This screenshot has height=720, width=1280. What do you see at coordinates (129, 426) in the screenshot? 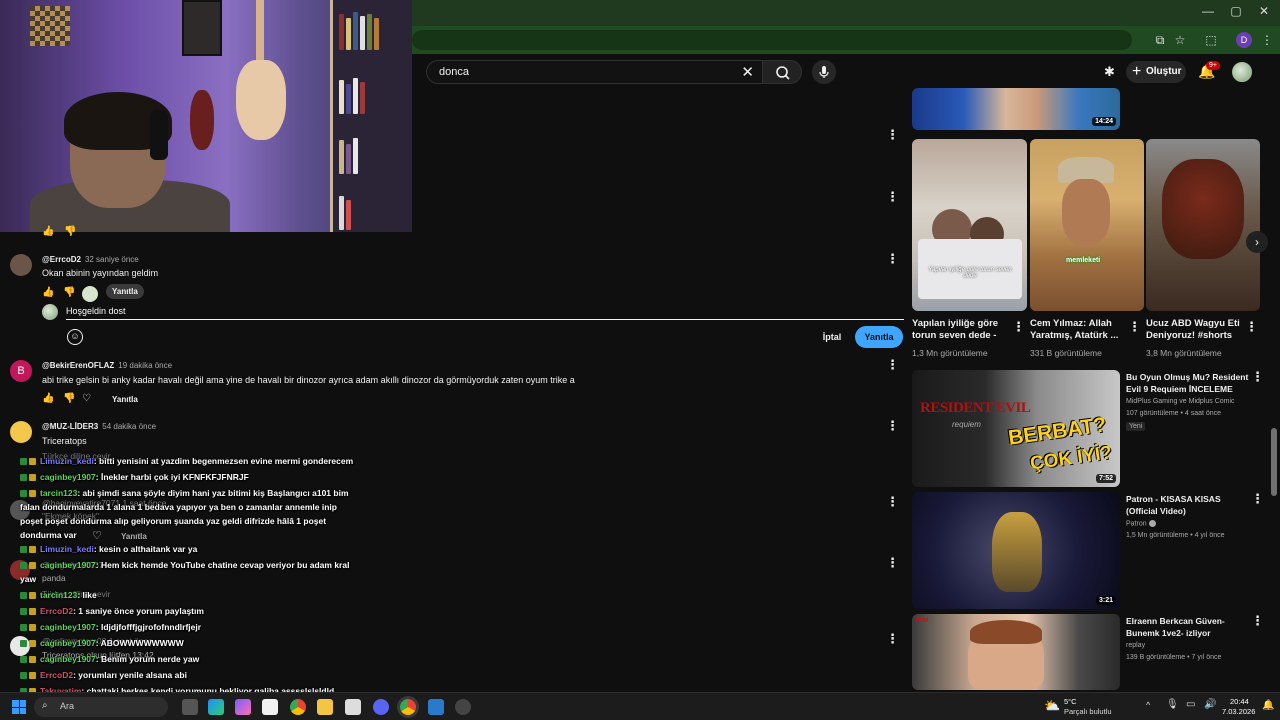
I see `comment-time: 54 dakika önce` at bounding box center [129, 426].